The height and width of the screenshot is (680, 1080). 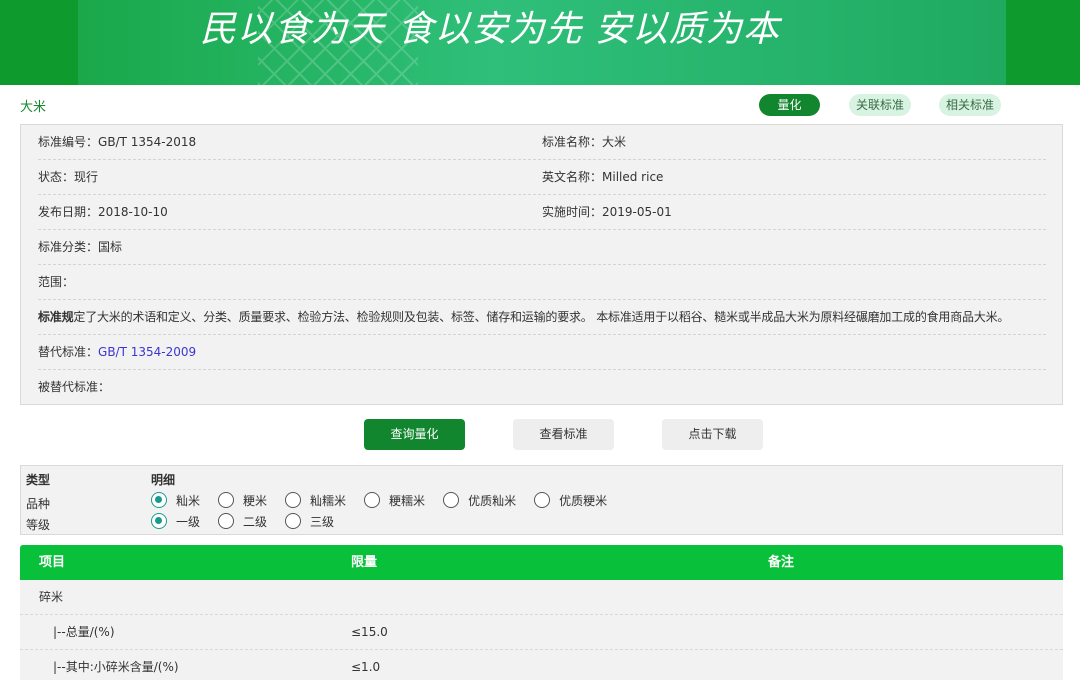 I want to click on grade-radio-group: 一级 二级 三级, so click(x=251, y=521).